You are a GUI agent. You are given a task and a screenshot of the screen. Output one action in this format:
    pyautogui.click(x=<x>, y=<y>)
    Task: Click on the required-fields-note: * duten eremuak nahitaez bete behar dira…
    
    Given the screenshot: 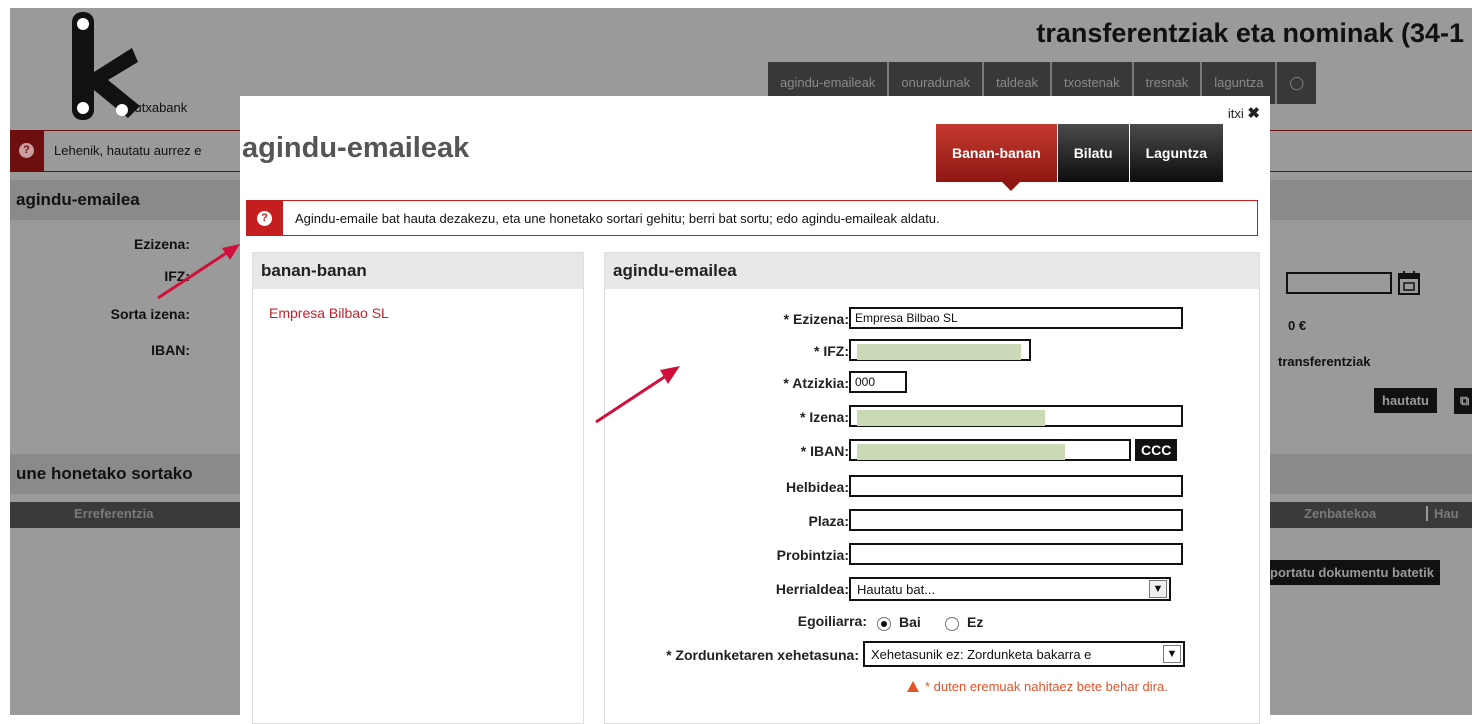 What is the action you would take?
    pyautogui.click(x=1037, y=686)
    